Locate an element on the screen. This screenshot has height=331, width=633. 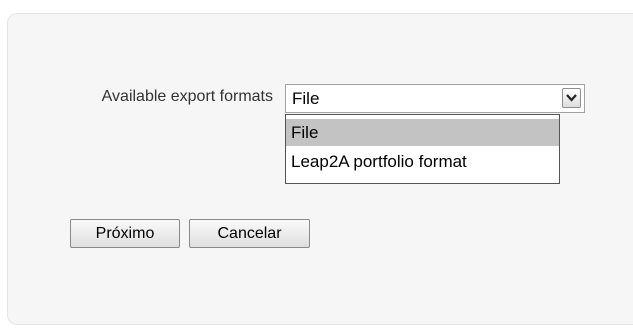
export-format-select: File is located at coordinates (435, 98).